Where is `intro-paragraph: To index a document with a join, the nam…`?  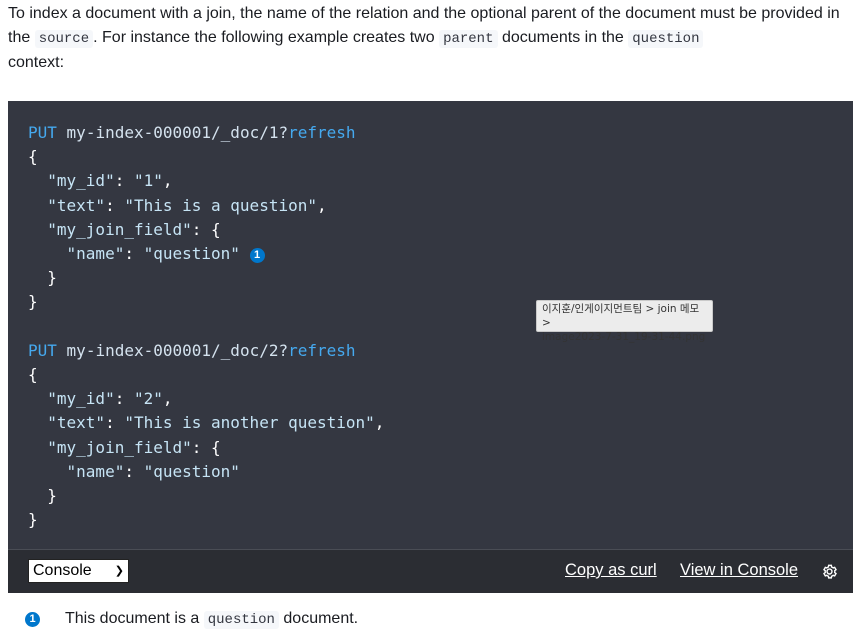 intro-paragraph: To index a document with a join, the nam… is located at coordinates (428, 38).